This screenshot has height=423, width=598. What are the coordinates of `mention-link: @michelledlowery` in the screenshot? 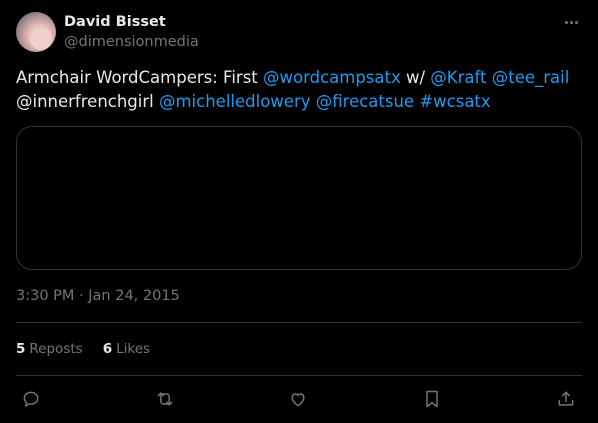 It's located at (235, 101).